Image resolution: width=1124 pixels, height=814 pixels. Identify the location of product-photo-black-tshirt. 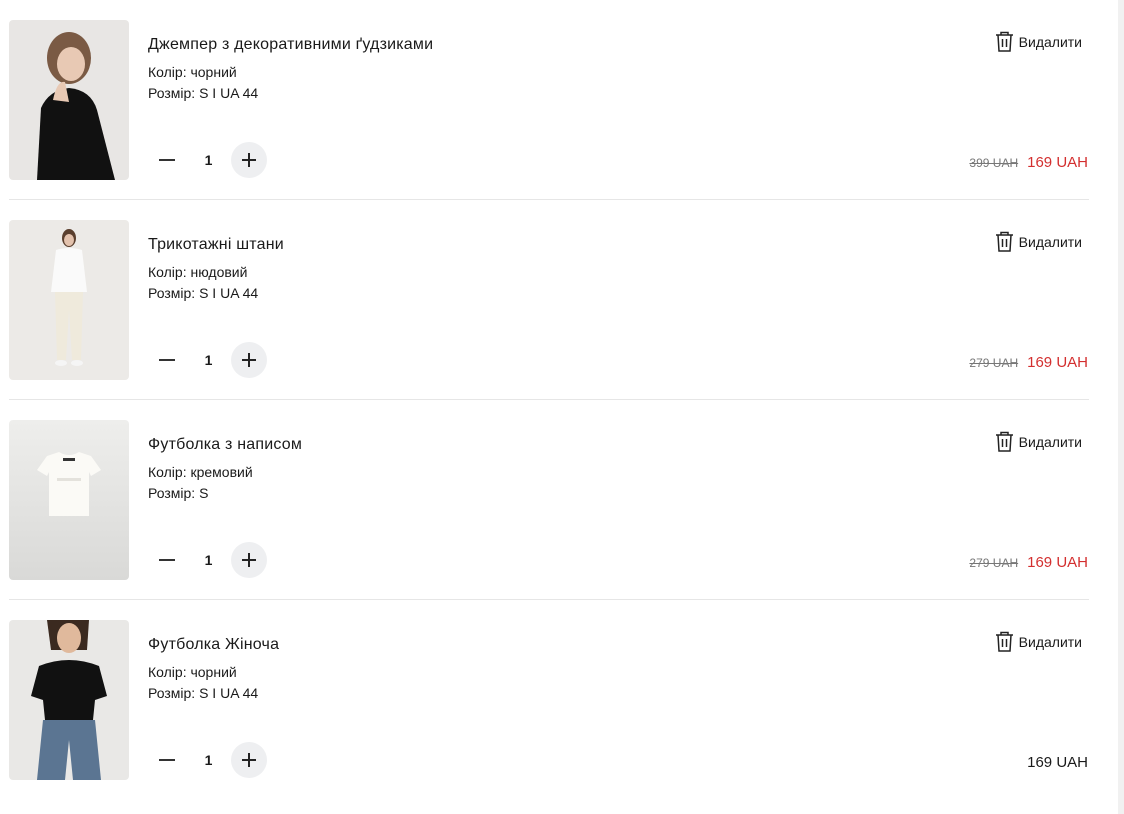
(69, 700).